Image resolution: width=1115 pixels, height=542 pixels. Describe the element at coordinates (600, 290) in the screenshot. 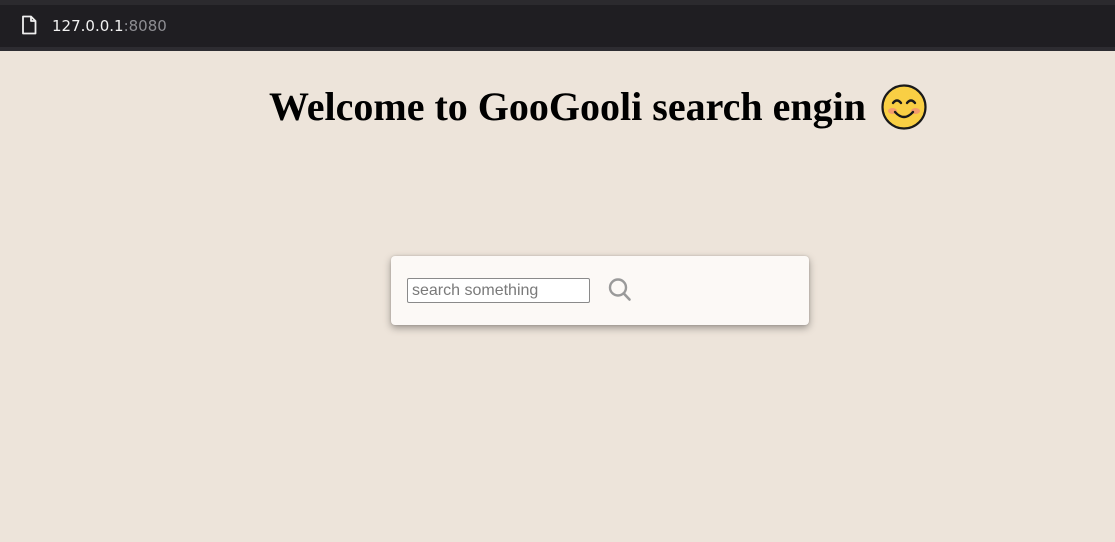

I see `search-form` at that location.